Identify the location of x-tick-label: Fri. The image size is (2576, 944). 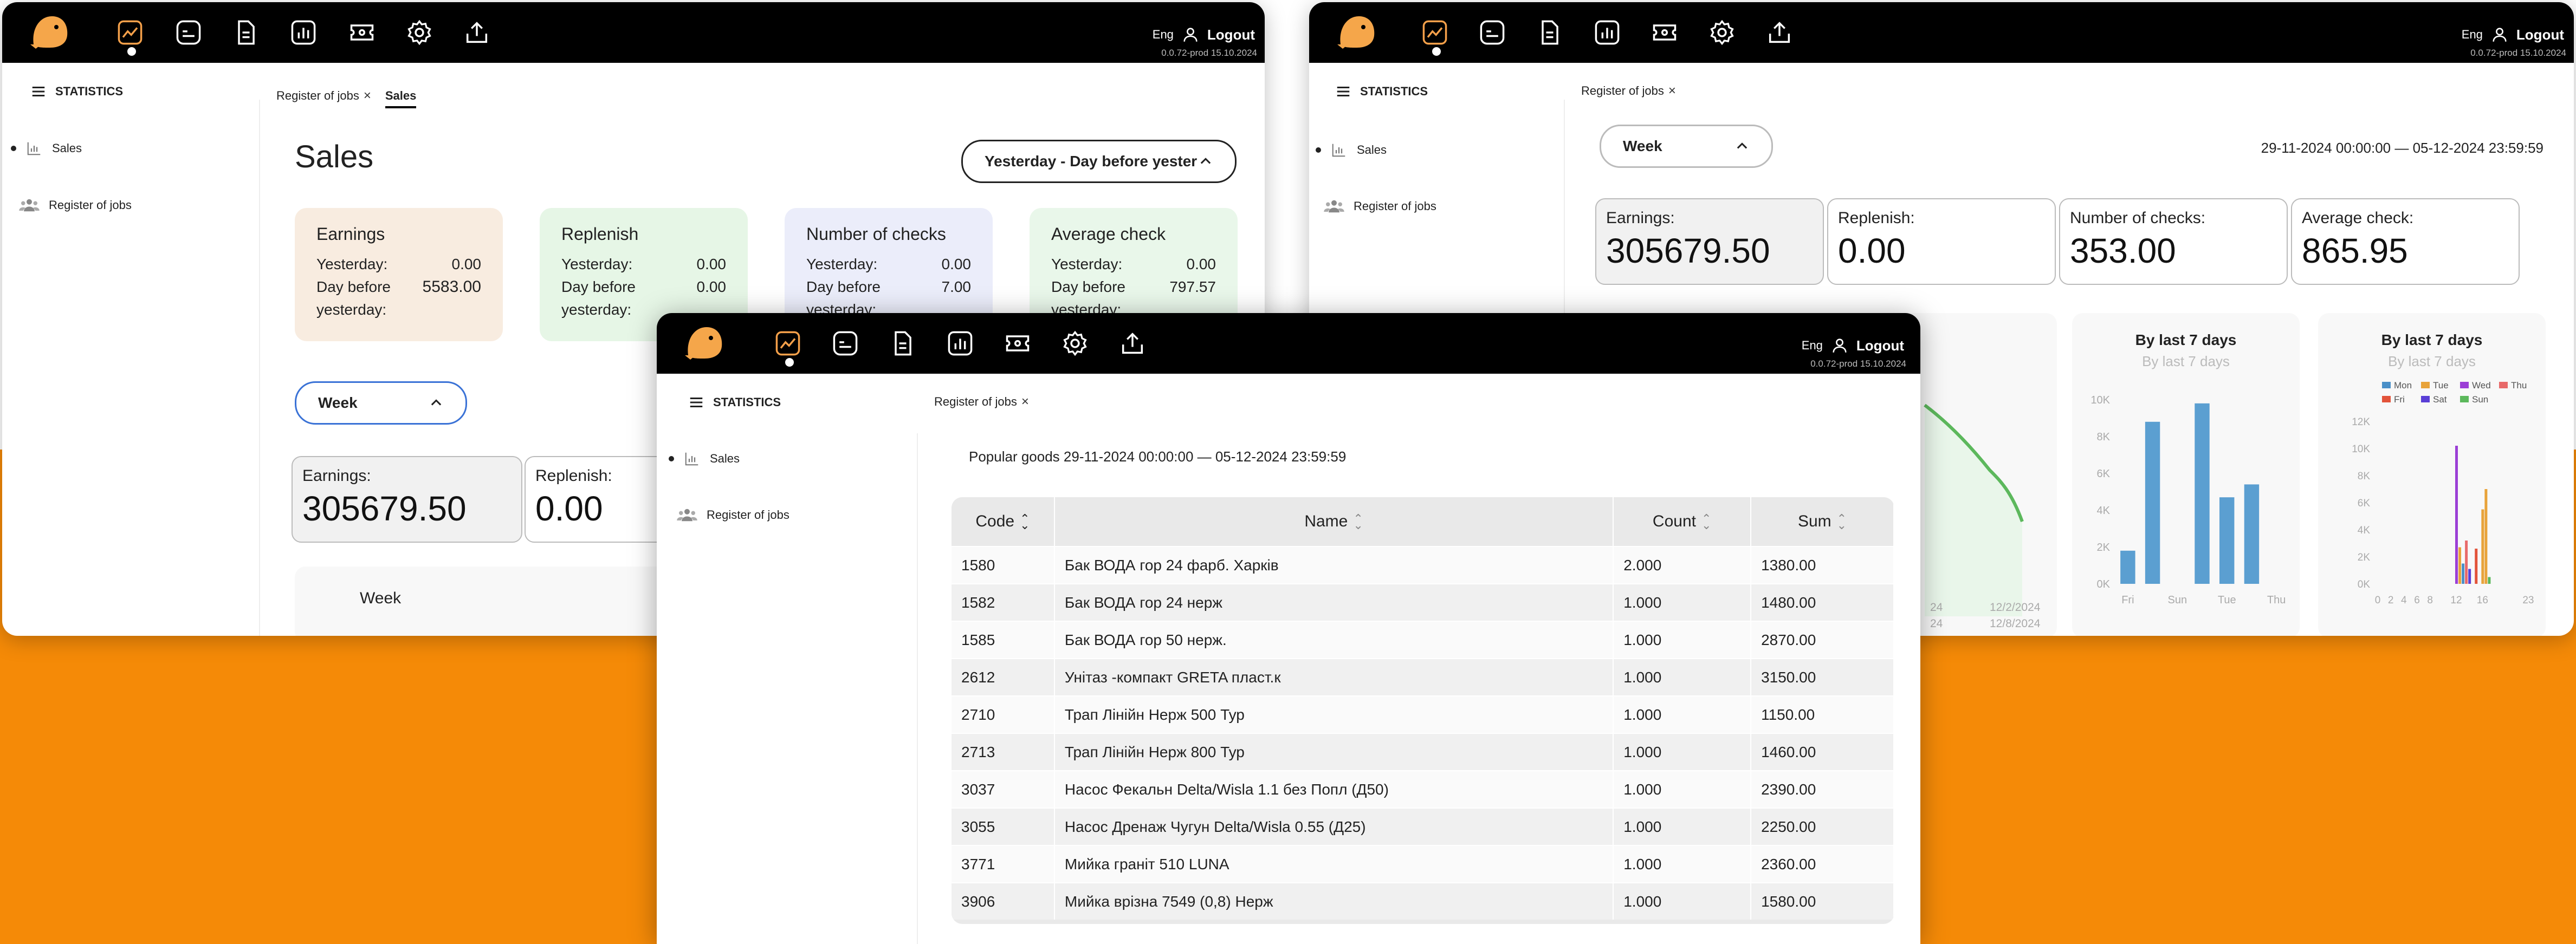
(2127, 600).